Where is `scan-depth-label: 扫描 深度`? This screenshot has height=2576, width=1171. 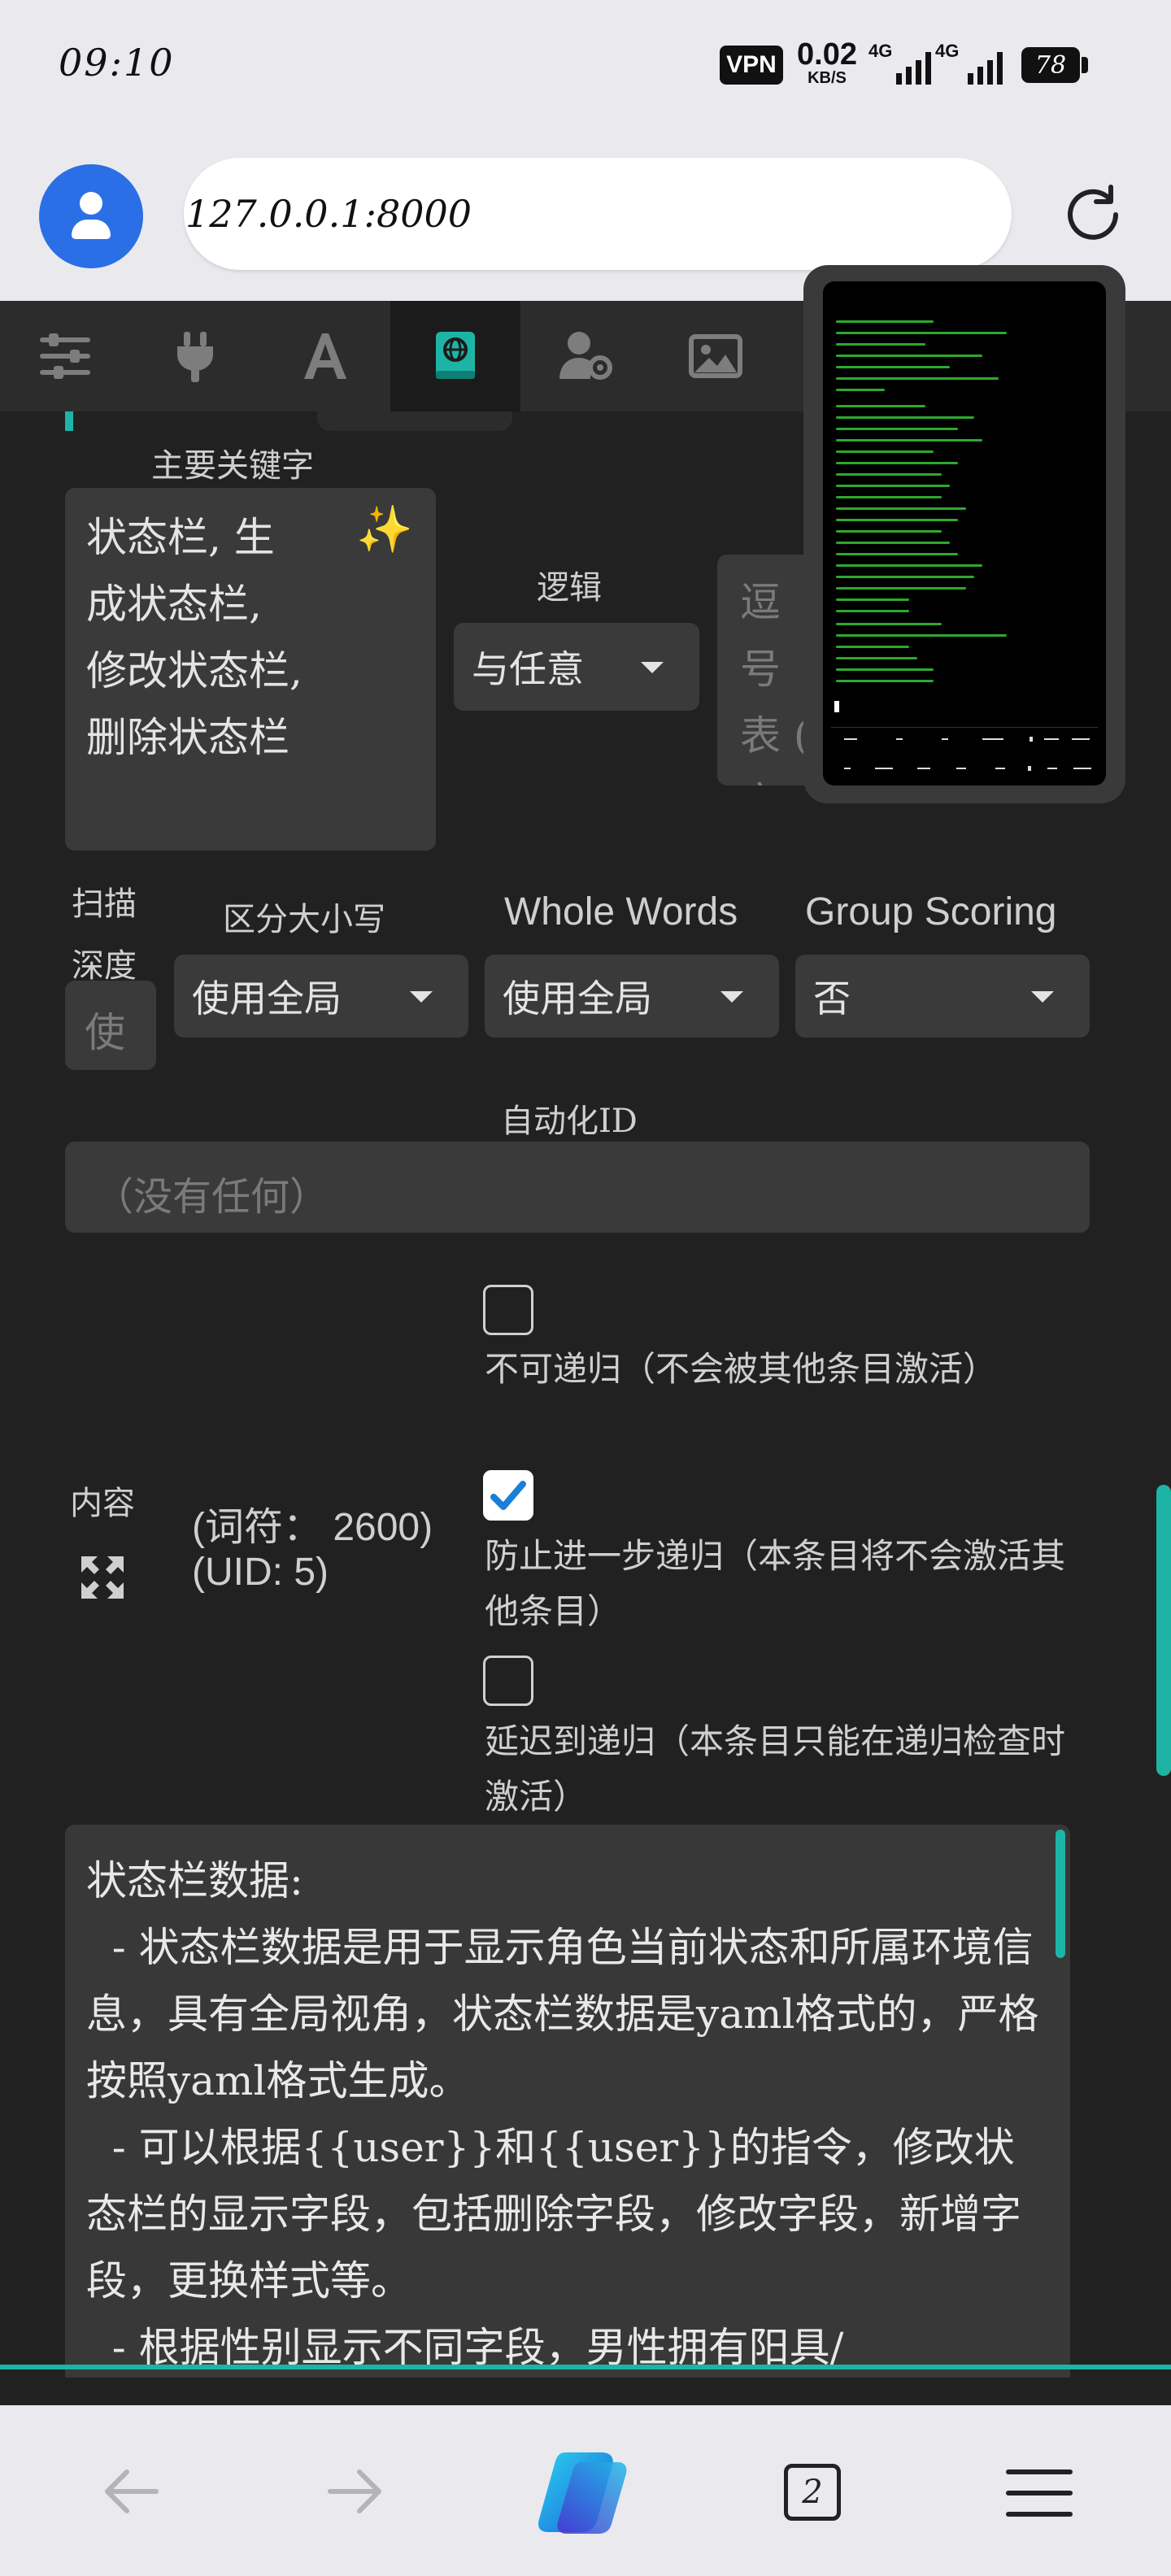 scan-depth-label: 扫描 深度 is located at coordinates (105, 936).